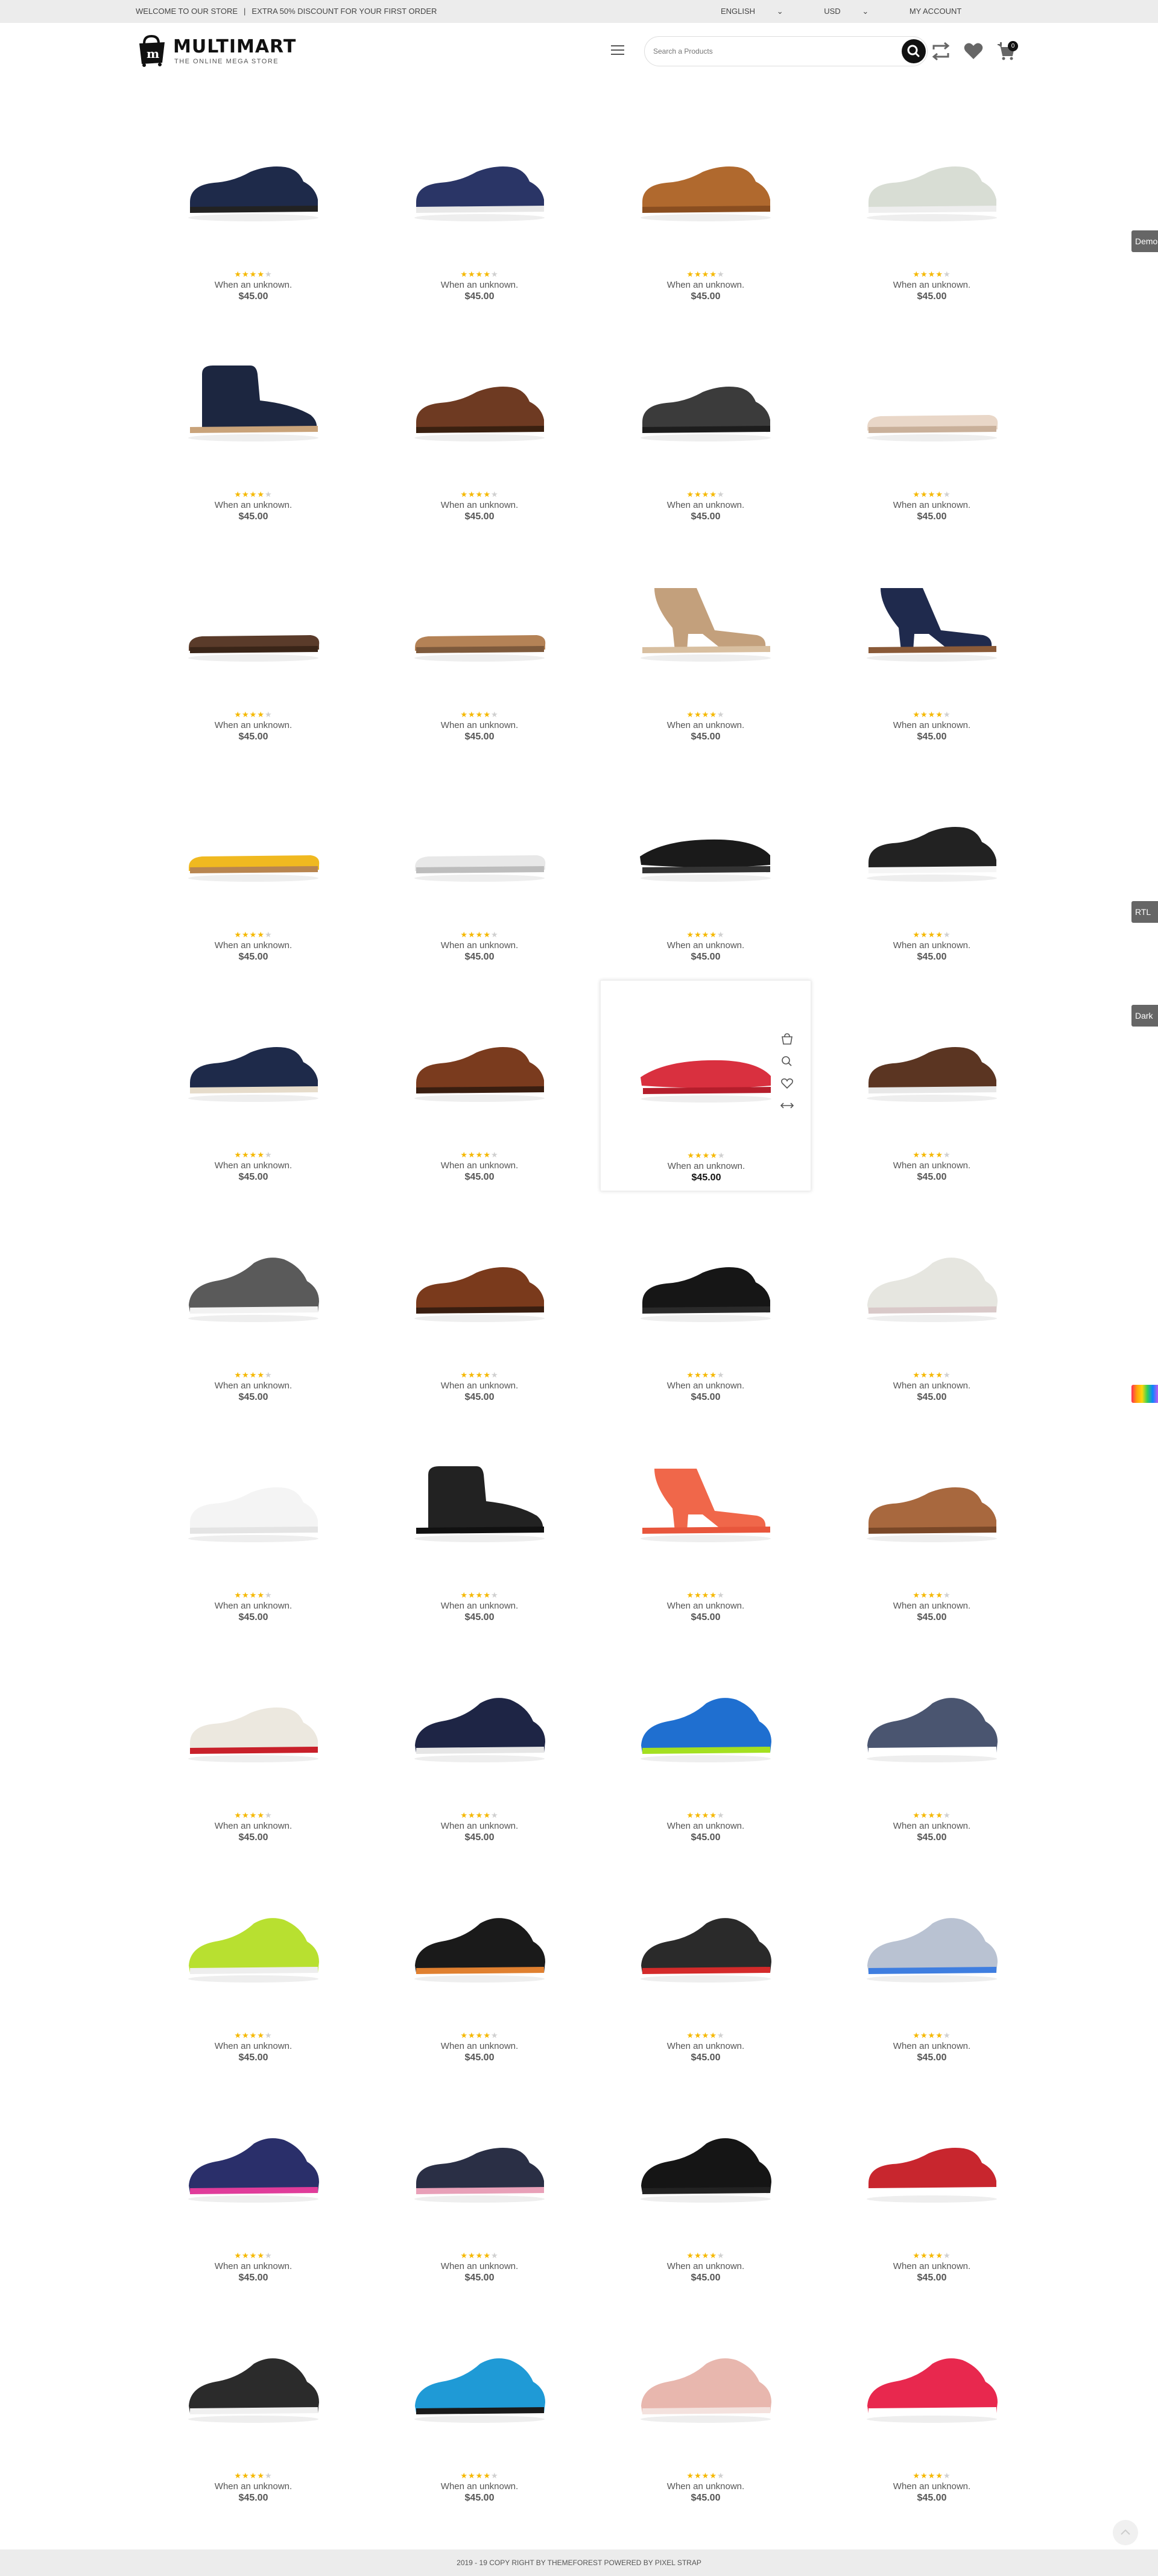 This screenshot has width=1158, height=2576. Describe the element at coordinates (931, 2162) in the screenshot. I see `red-swoosh-sneaker-icon` at that location.